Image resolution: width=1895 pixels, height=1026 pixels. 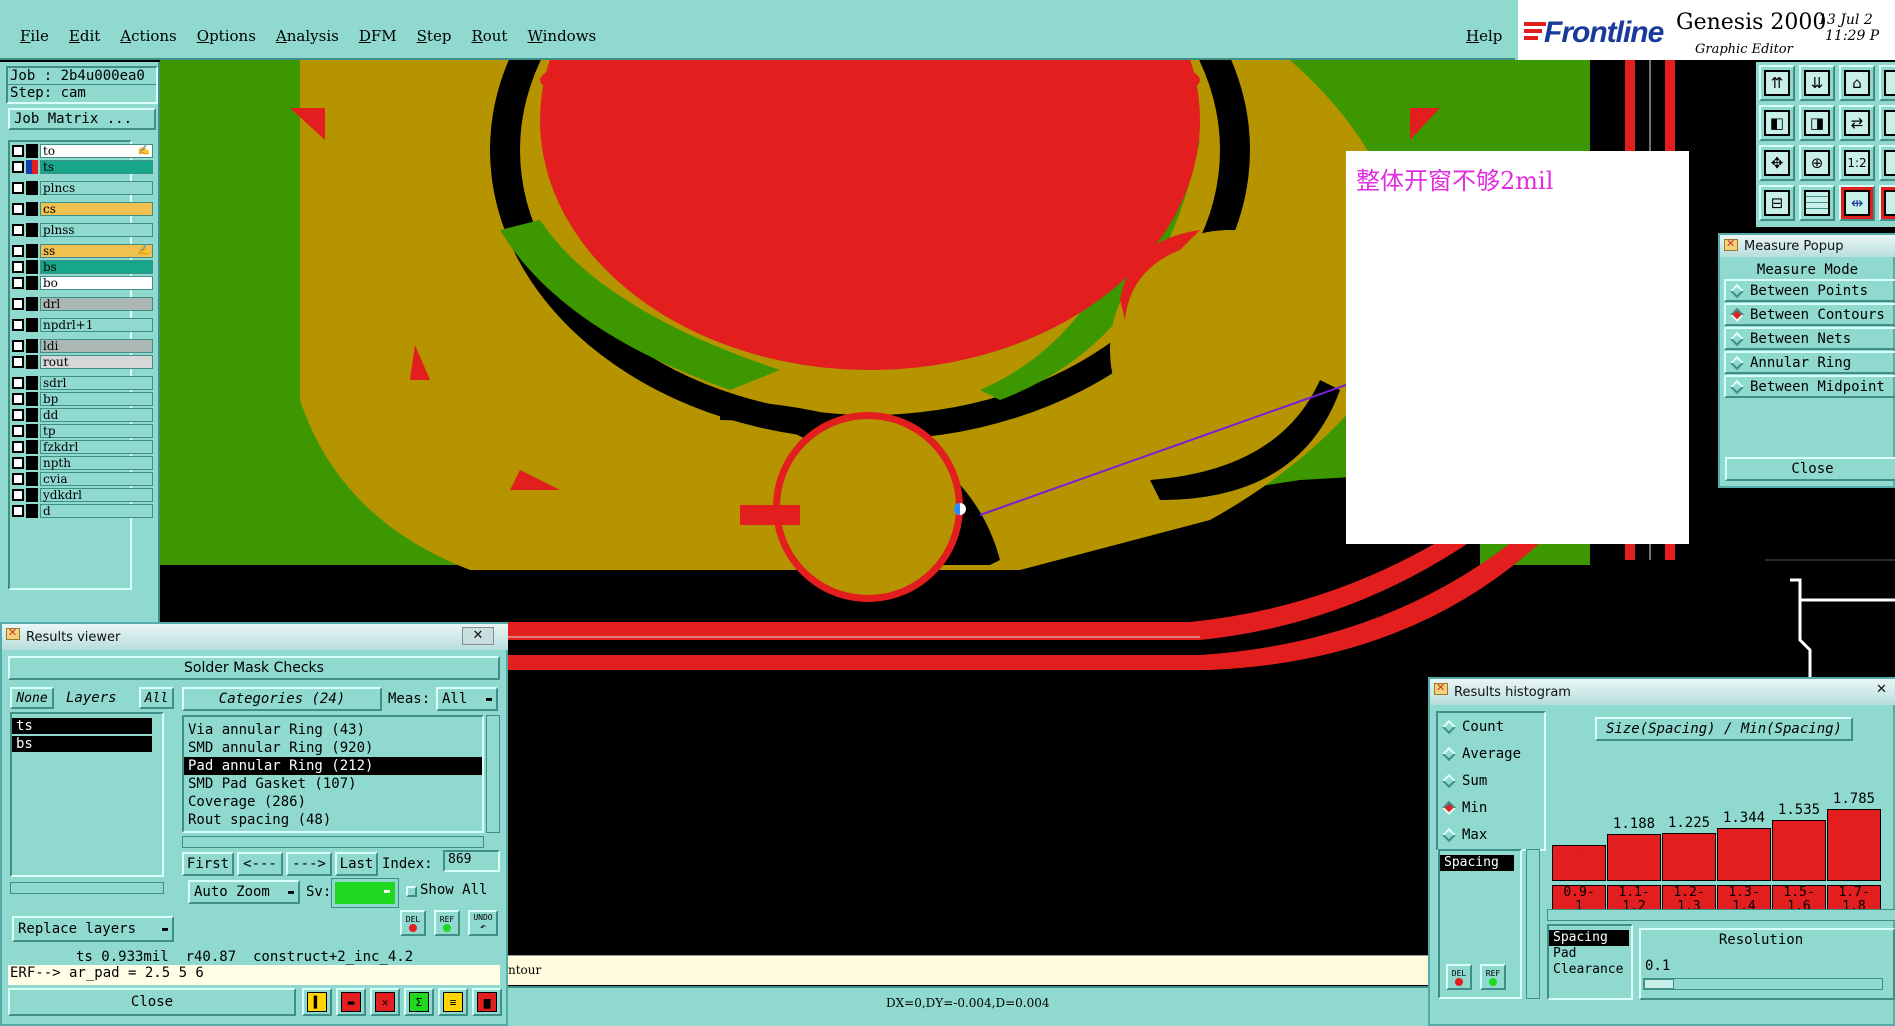 I want to click on delete-icon: ▬, so click(x=351, y=1002).